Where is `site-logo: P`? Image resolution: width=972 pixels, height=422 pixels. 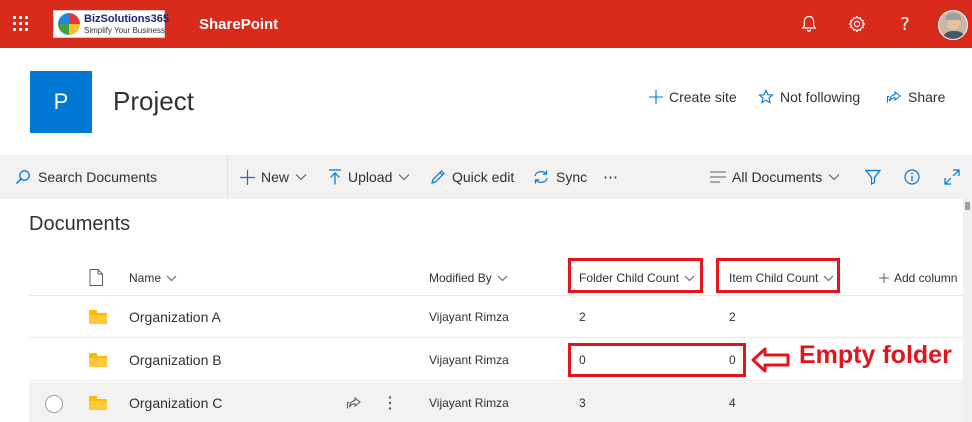 site-logo: P is located at coordinates (61, 102).